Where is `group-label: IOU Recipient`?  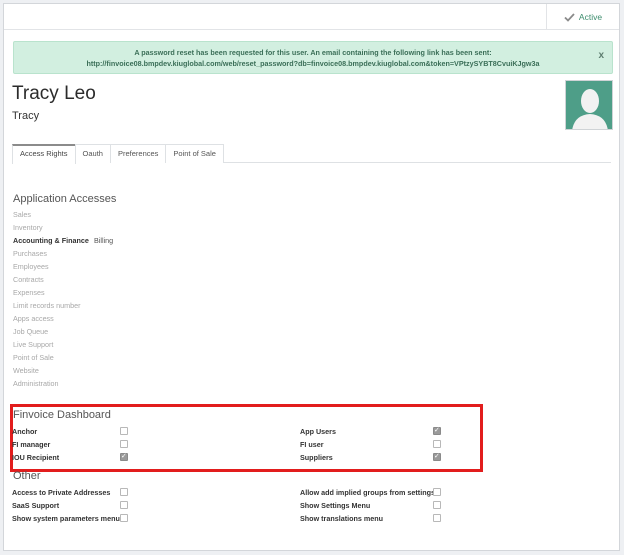 group-label: IOU Recipient is located at coordinates (36, 457).